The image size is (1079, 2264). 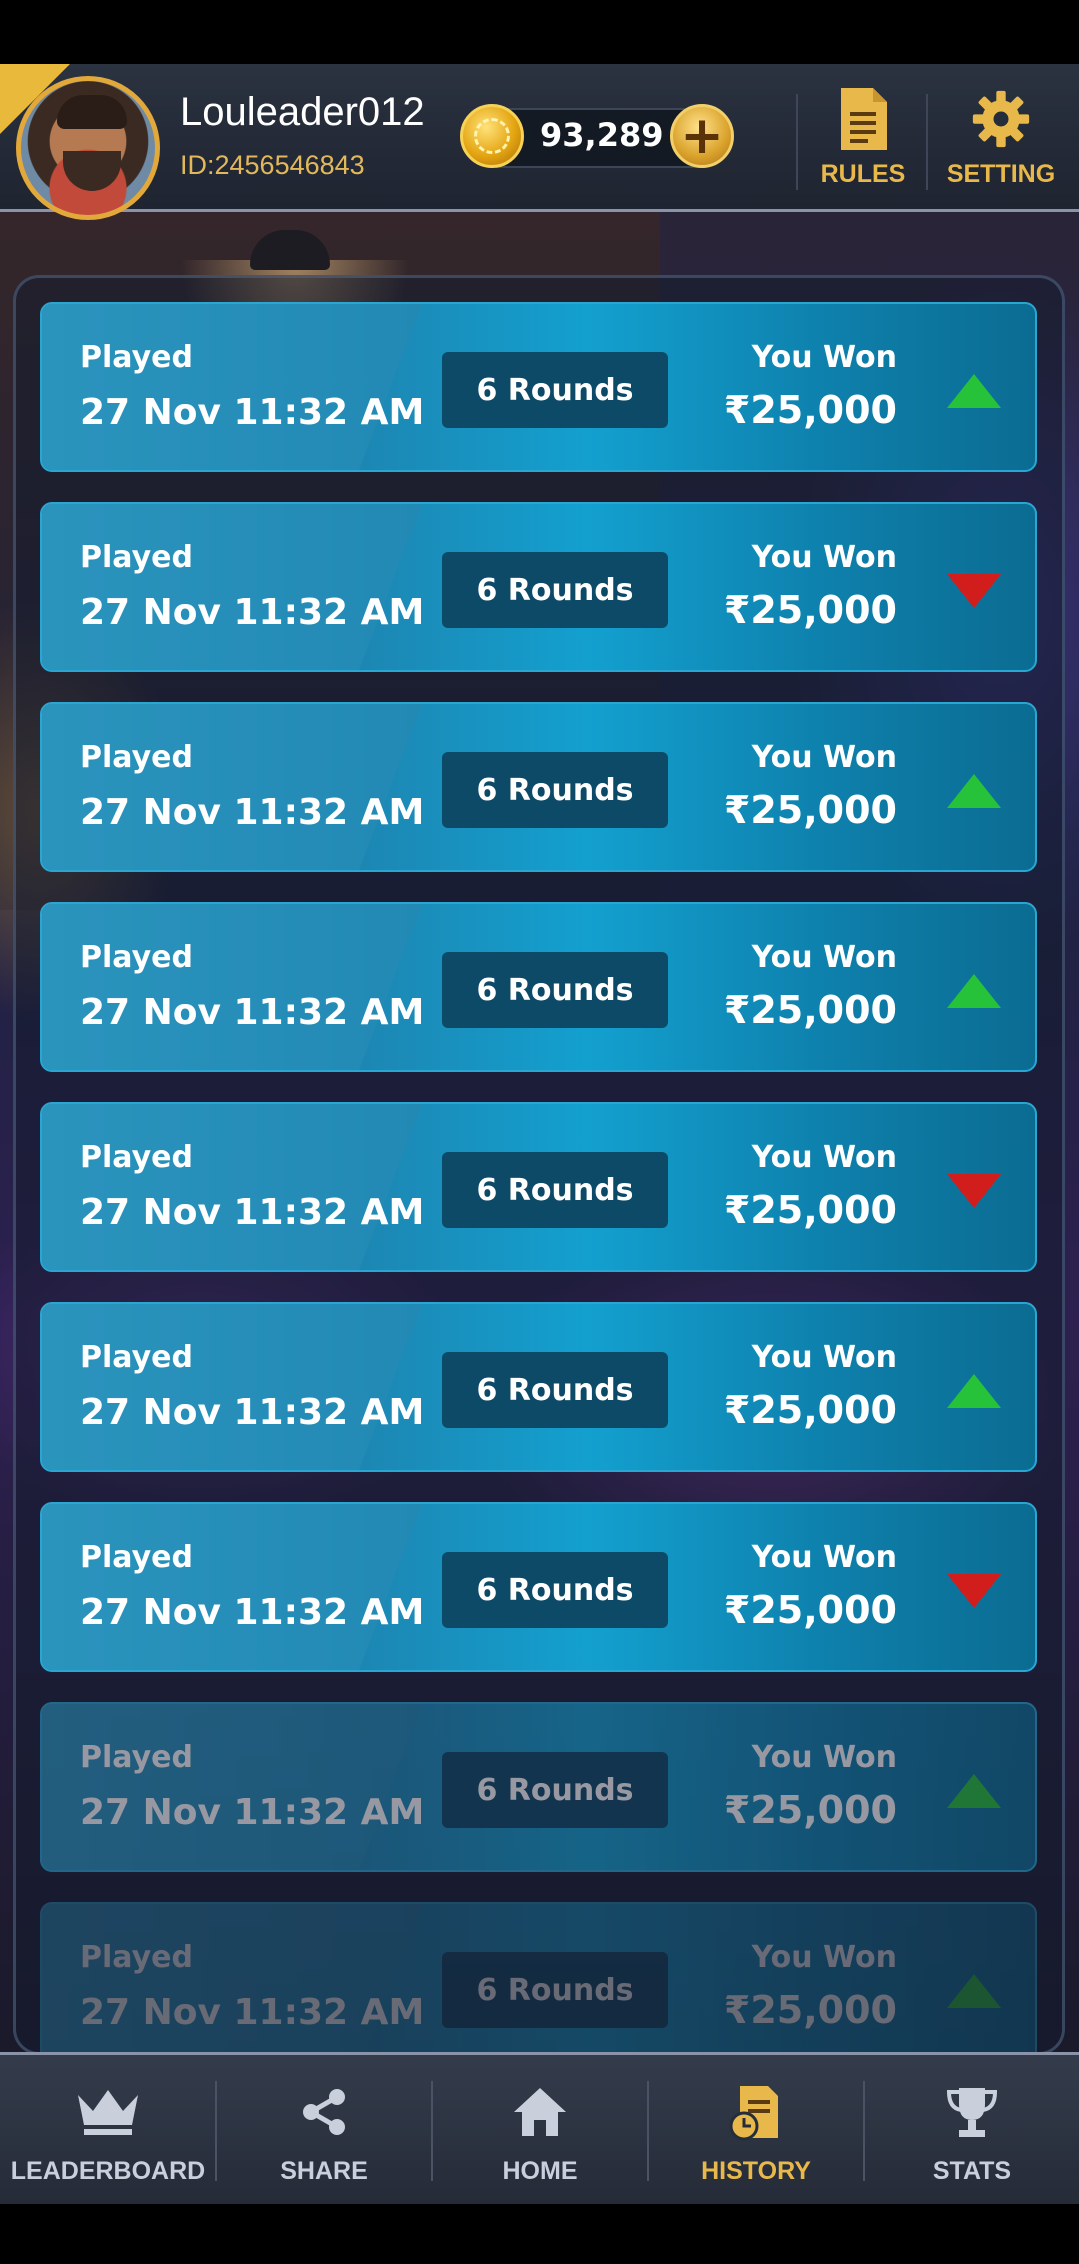 I want to click on setting-label: SETTING, so click(x=1001, y=174).